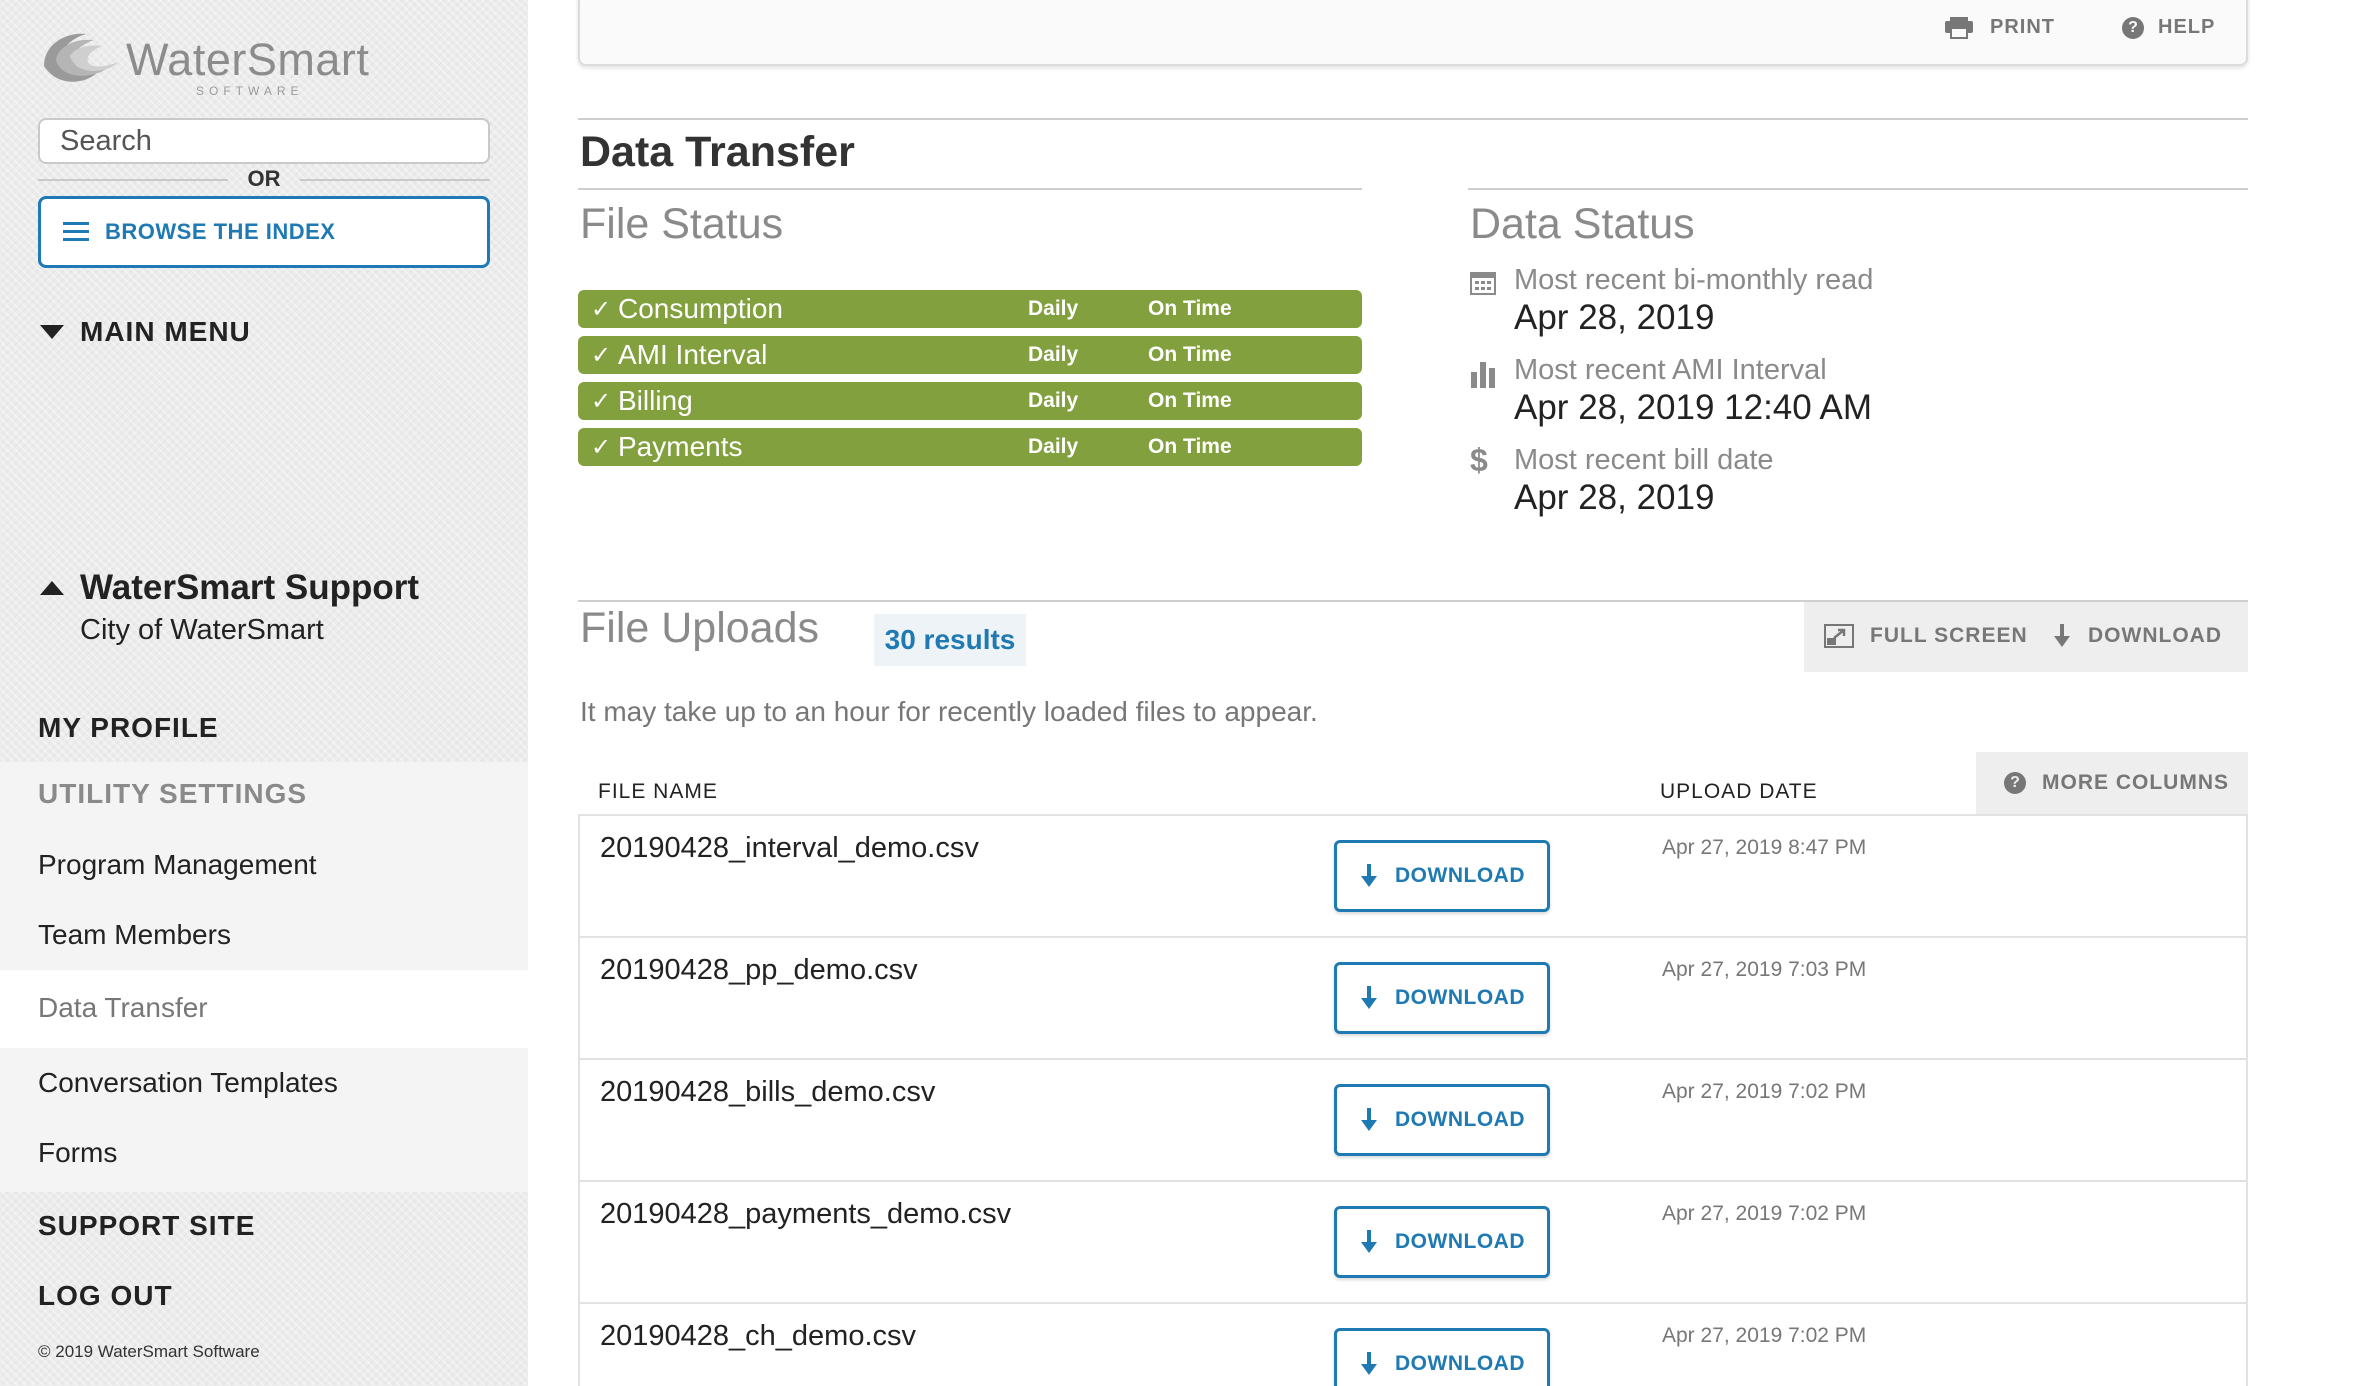 The height and width of the screenshot is (1386, 2358). I want to click on nav-my-profile-label: MY PROFILE, so click(128, 727).